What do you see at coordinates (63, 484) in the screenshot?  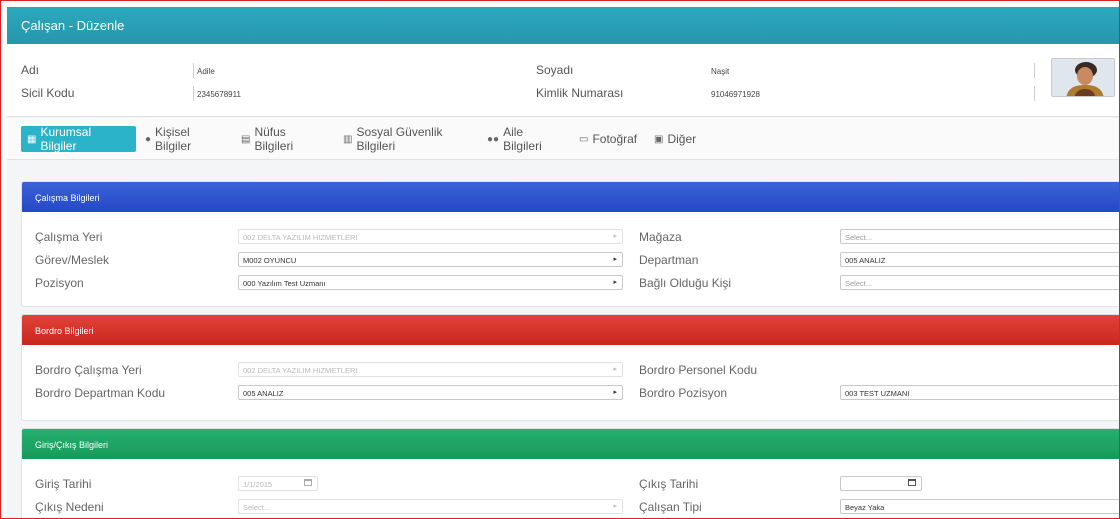 I see `entry-date-label: Giriş Tarihi` at bounding box center [63, 484].